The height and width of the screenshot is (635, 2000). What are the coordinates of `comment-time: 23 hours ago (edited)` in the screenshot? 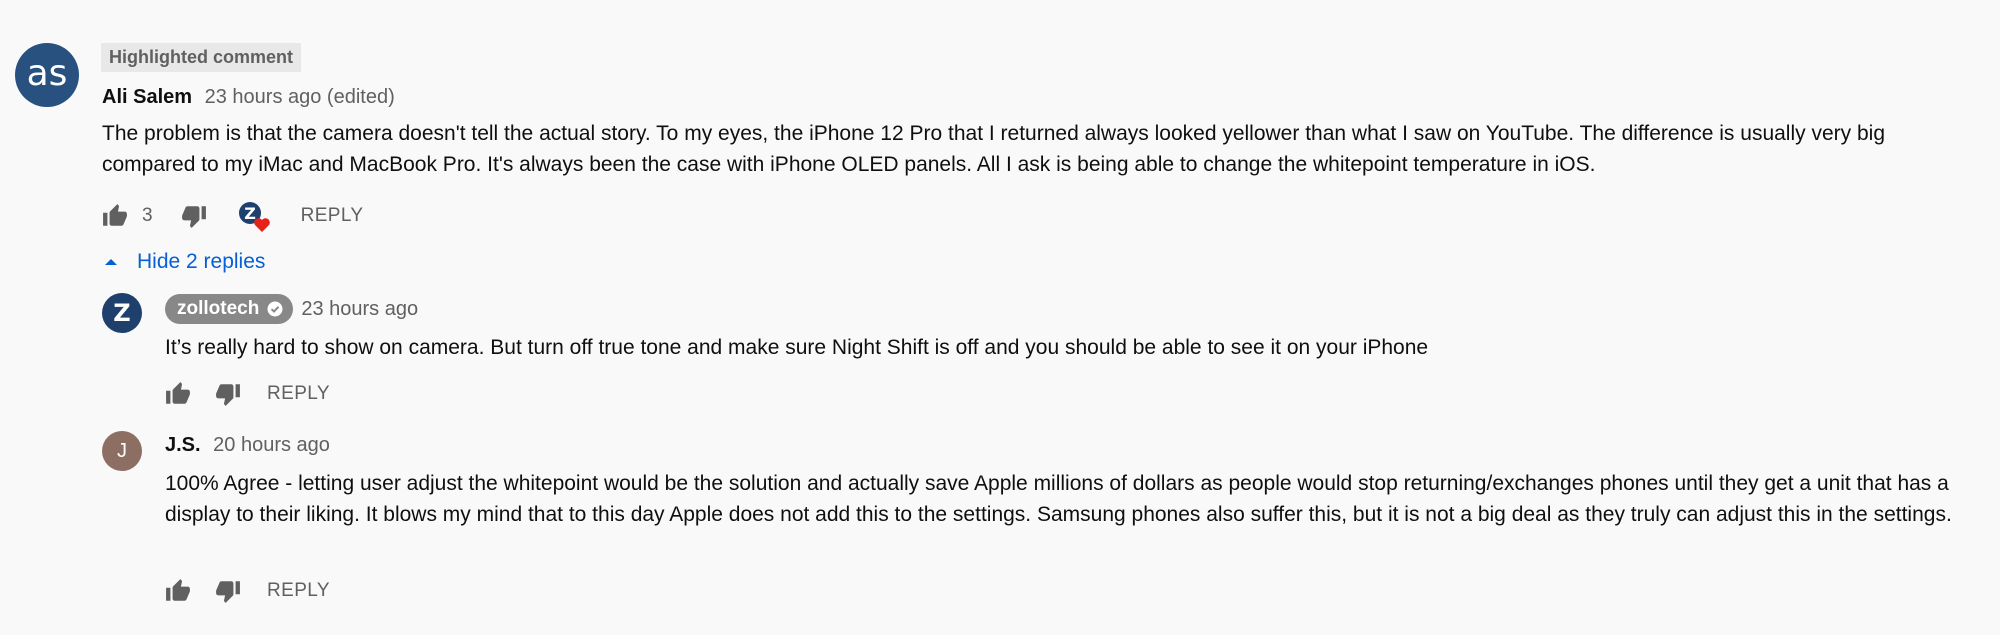 It's located at (300, 97).